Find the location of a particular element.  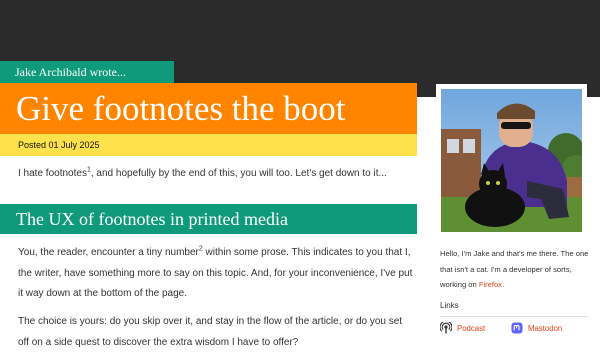

podcast-link: Podcast is located at coordinates (462, 328).